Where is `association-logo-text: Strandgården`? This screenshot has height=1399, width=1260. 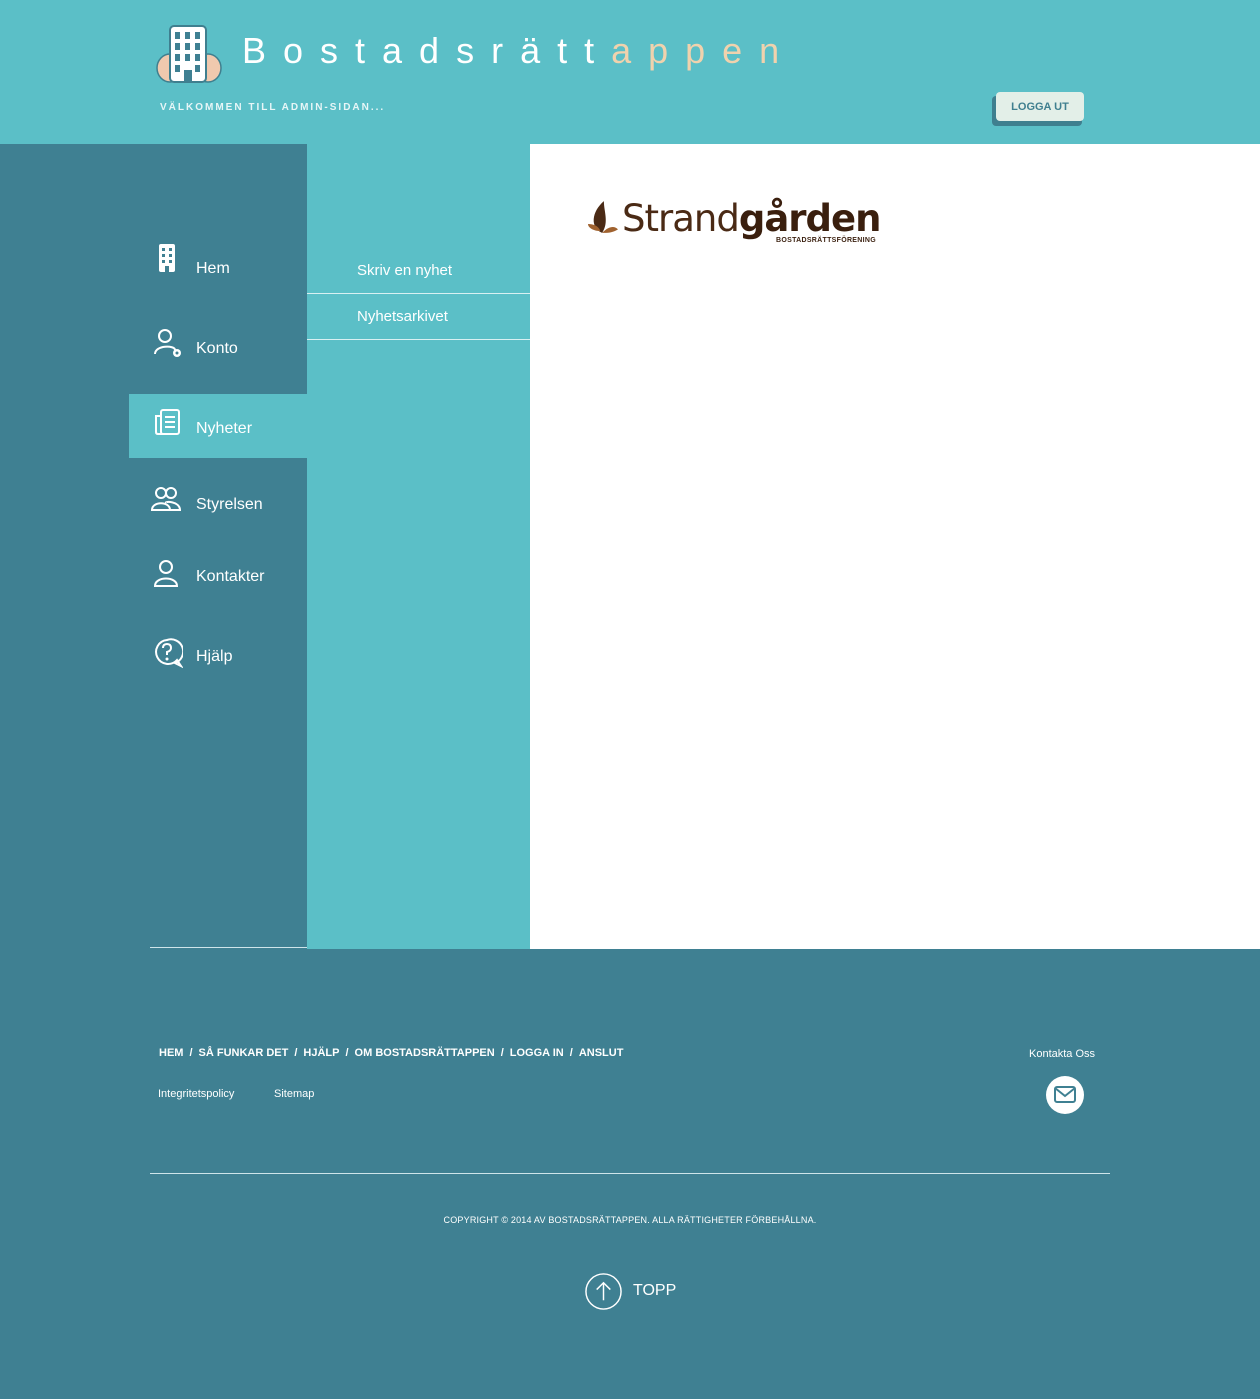
association-logo-text: Strandgården is located at coordinates (752, 219).